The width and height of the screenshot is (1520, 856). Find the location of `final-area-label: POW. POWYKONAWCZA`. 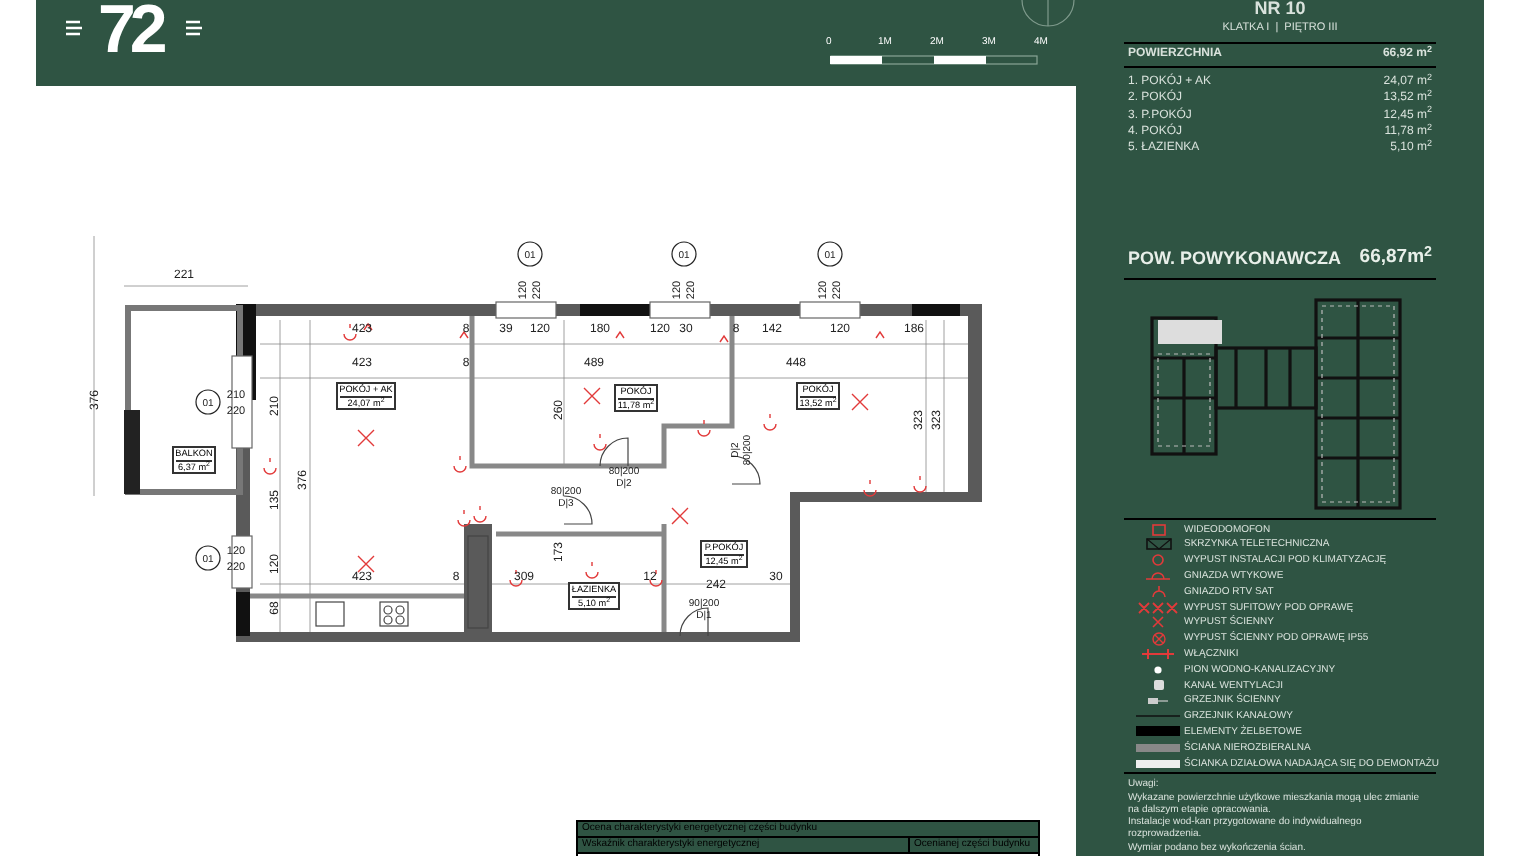

final-area-label: POW. POWYKONAWCZA is located at coordinates (1234, 259).